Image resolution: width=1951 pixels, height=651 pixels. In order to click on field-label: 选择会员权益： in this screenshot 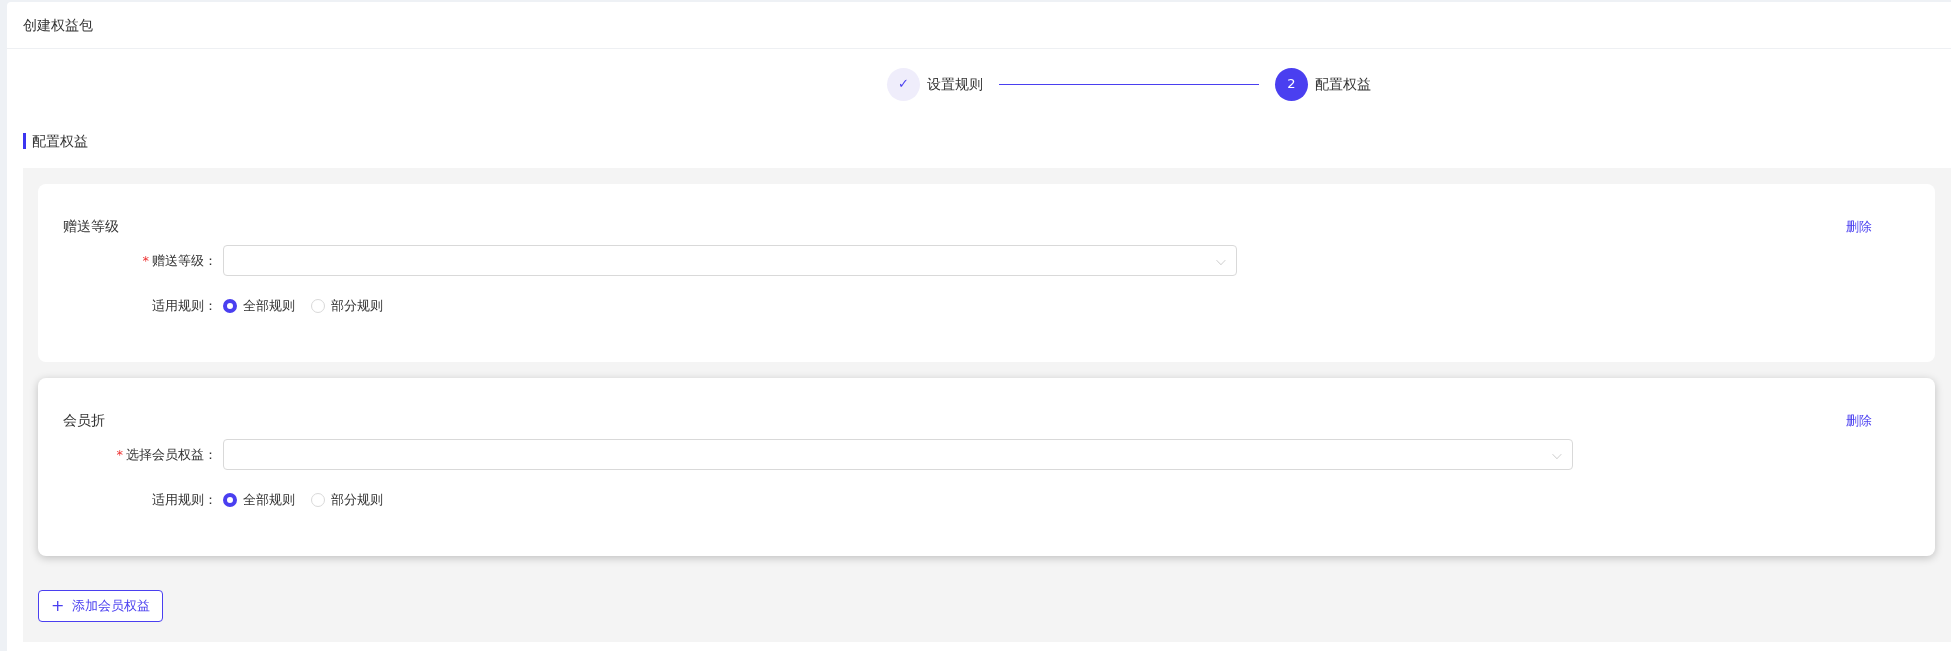, I will do `click(171, 454)`.